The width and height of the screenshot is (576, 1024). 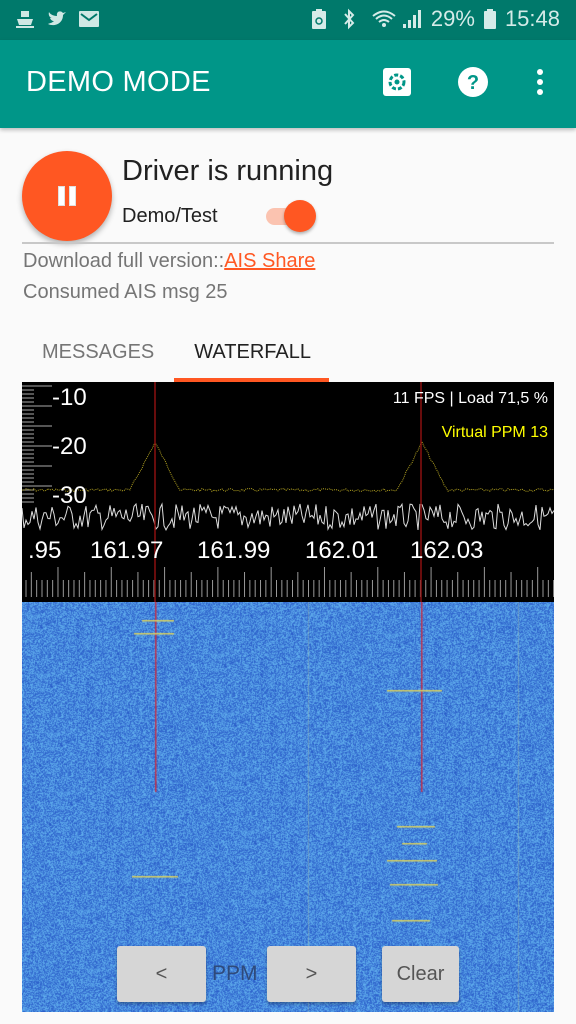 What do you see at coordinates (352, 19) in the screenshot?
I see `bluetooth-icon` at bounding box center [352, 19].